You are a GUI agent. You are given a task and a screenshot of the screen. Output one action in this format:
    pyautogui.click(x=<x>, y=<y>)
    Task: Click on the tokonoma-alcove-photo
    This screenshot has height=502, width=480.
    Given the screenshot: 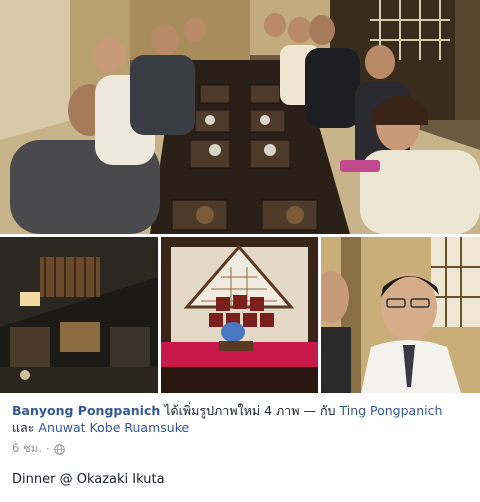 What is the action you would take?
    pyautogui.click(x=239, y=315)
    